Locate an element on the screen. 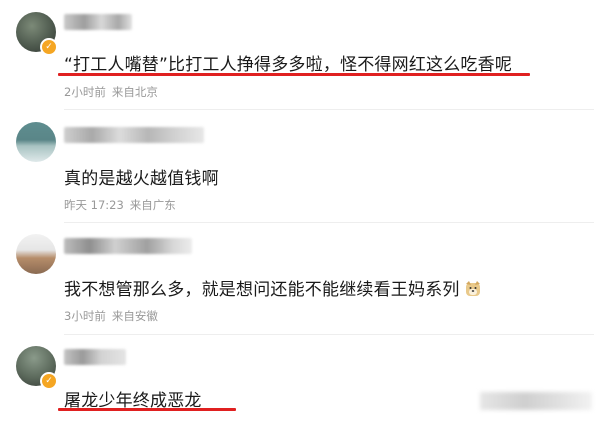 The image size is (600, 424). comment-meta: 昨天 17:23 来自广东 is located at coordinates (123, 205).